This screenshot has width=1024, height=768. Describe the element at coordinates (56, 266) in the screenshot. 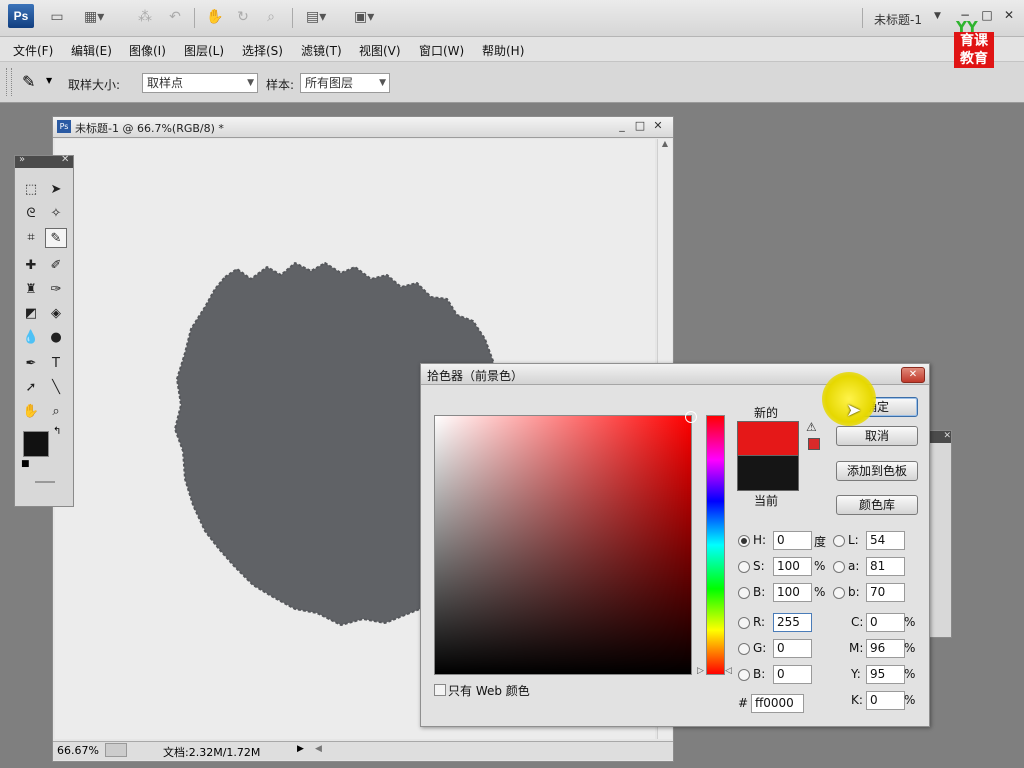

I see `brush-tool-icon: ✐` at that location.